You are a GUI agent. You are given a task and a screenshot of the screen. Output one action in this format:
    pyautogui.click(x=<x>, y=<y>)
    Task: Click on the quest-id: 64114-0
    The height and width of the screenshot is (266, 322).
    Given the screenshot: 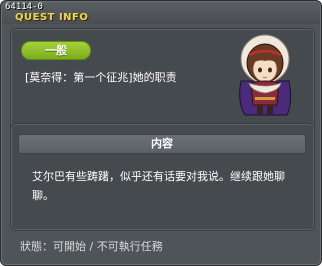 What is the action you would take?
    pyautogui.click(x=24, y=7)
    